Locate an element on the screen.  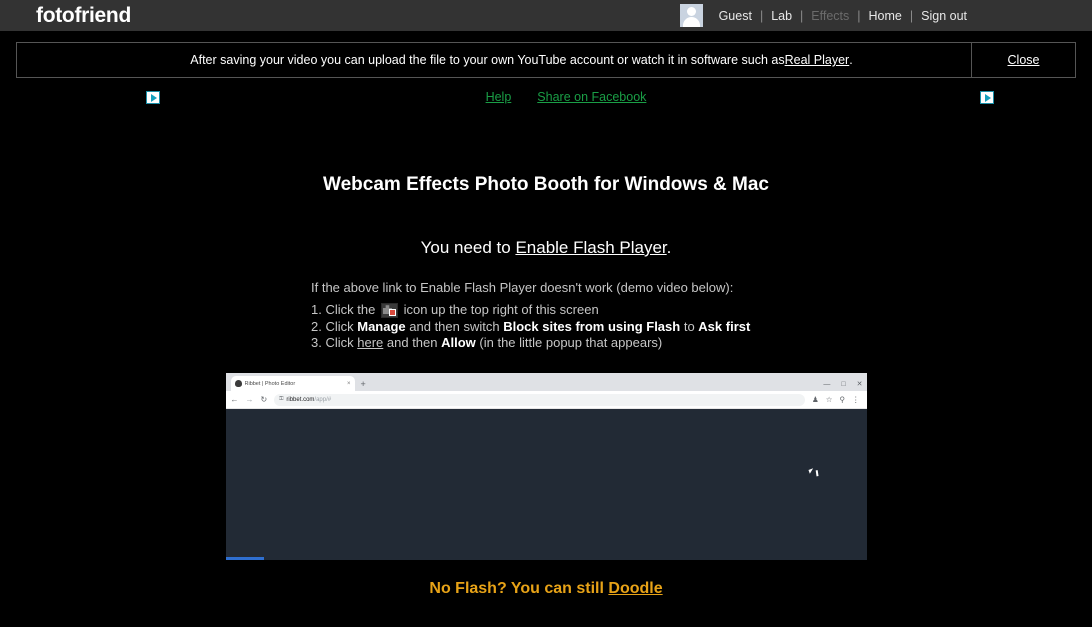
step-2-text-a: Click is located at coordinates (341, 326).